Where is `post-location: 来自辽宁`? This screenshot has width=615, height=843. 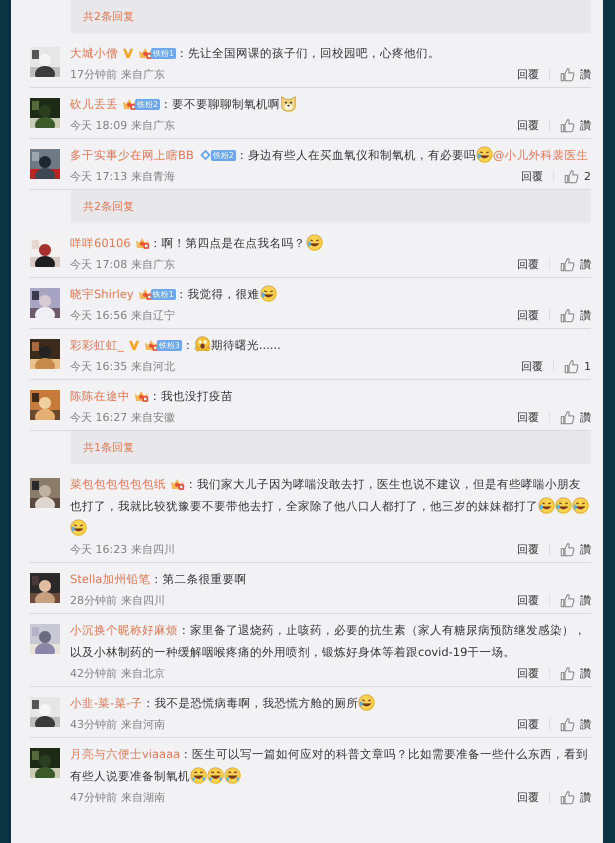 post-location: 来自辽宁 is located at coordinates (153, 315).